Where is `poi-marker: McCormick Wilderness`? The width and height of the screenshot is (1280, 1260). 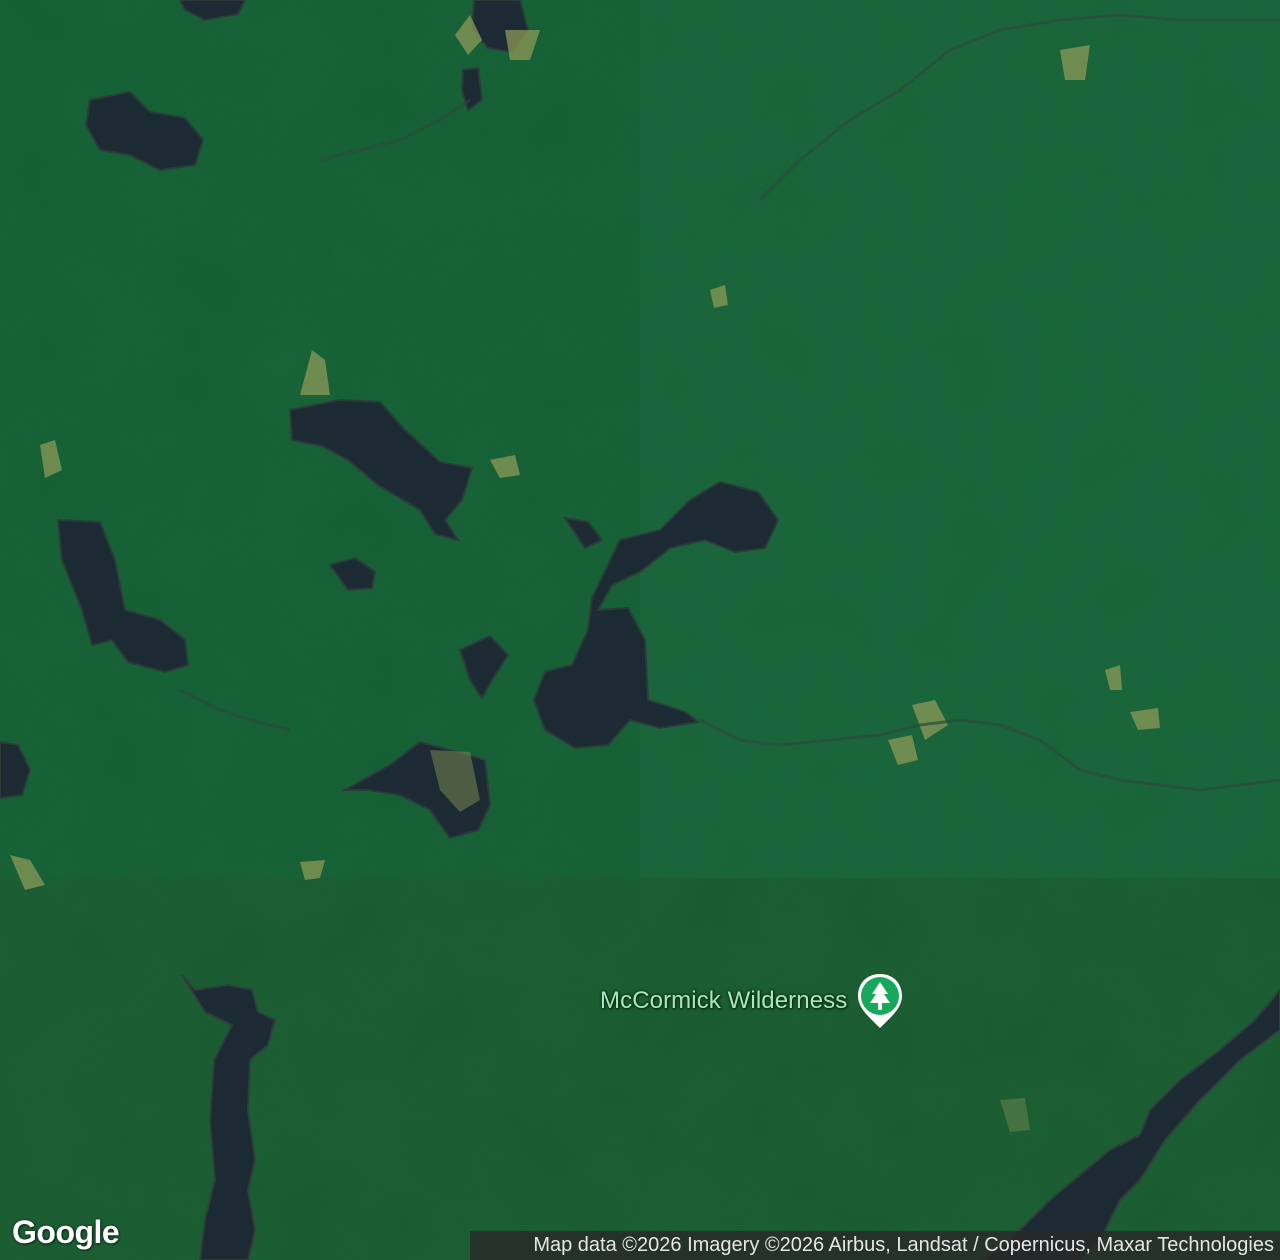 poi-marker: McCormick Wilderness is located at coordinates (752, 1001).